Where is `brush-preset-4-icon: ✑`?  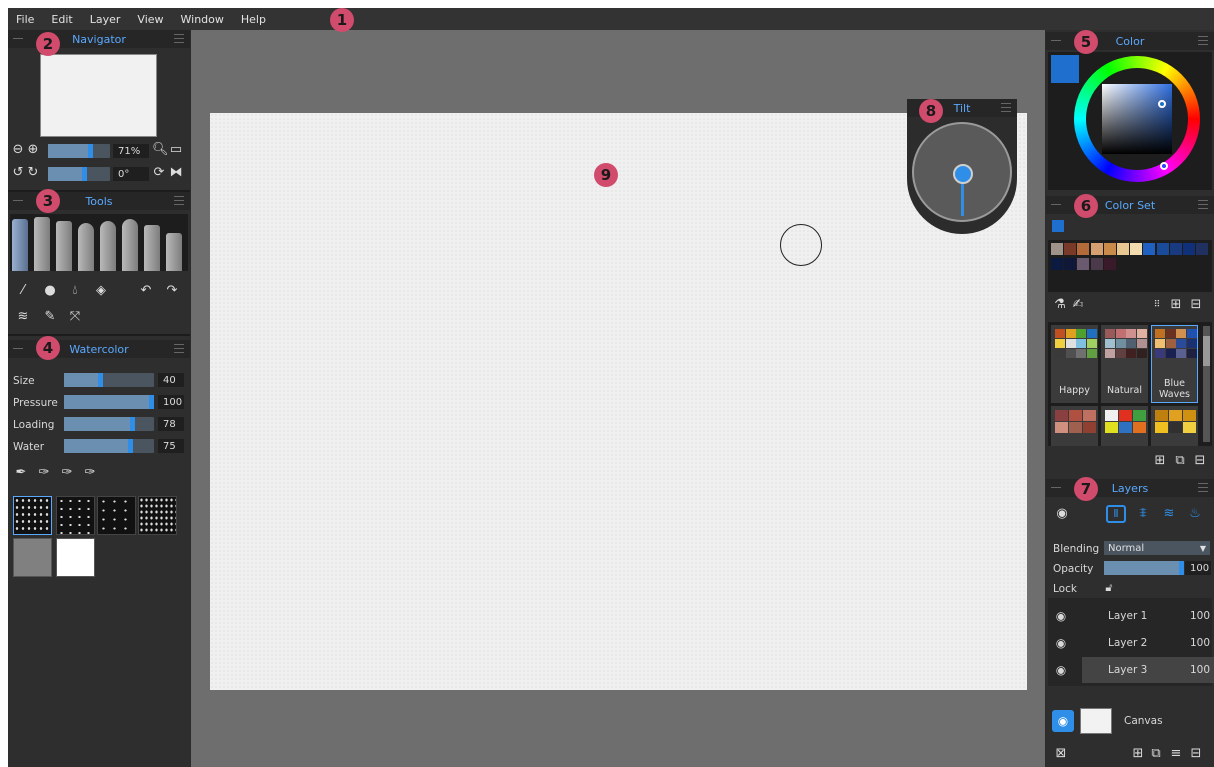
brush-preset-4-icon: ✑ is located at coordinates (90, 473).